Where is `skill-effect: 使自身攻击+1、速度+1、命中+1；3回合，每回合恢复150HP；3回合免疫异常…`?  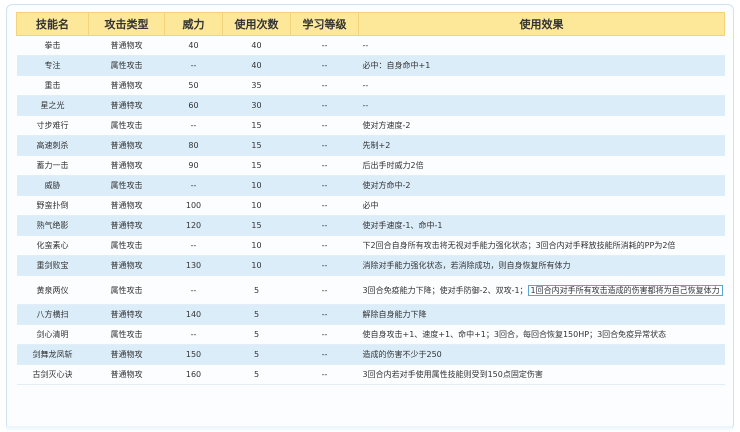 skill-effect: 使自身攻击+1、速度+1、命中+1；3回合，每回合恢复150HP；3回合免疫异常… is located at coordinates (541, 334).